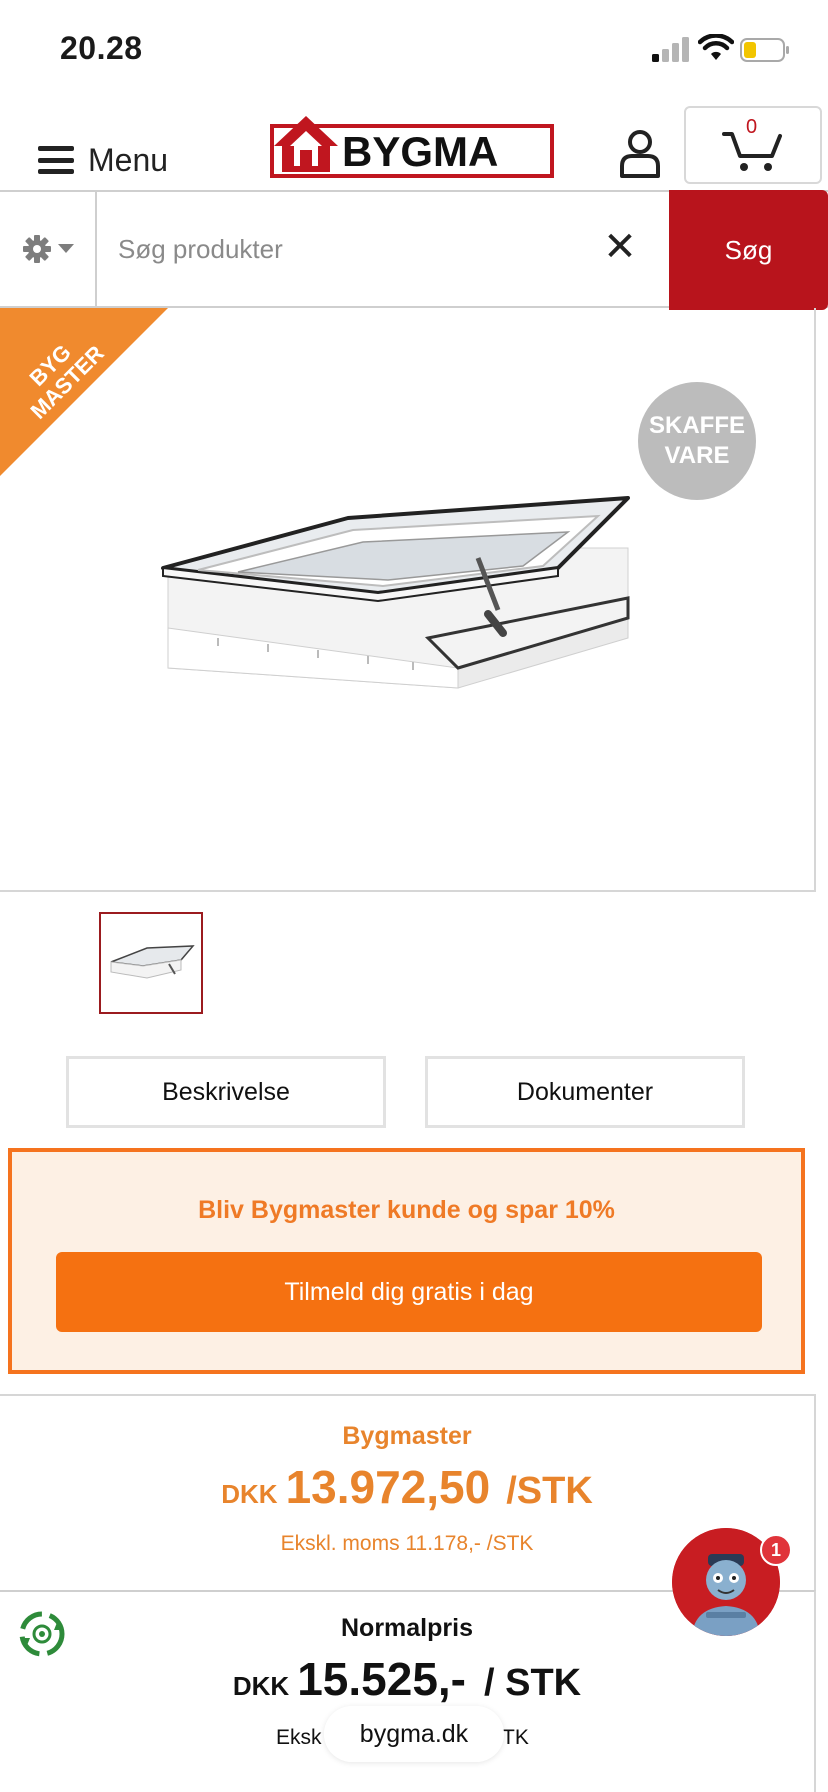 The width and height of the screenshot is (828, 1792). Describe the element at coordinates (549, 1491) in the screenshot. I see `bygmaster-price-unit: /STK` at that location.